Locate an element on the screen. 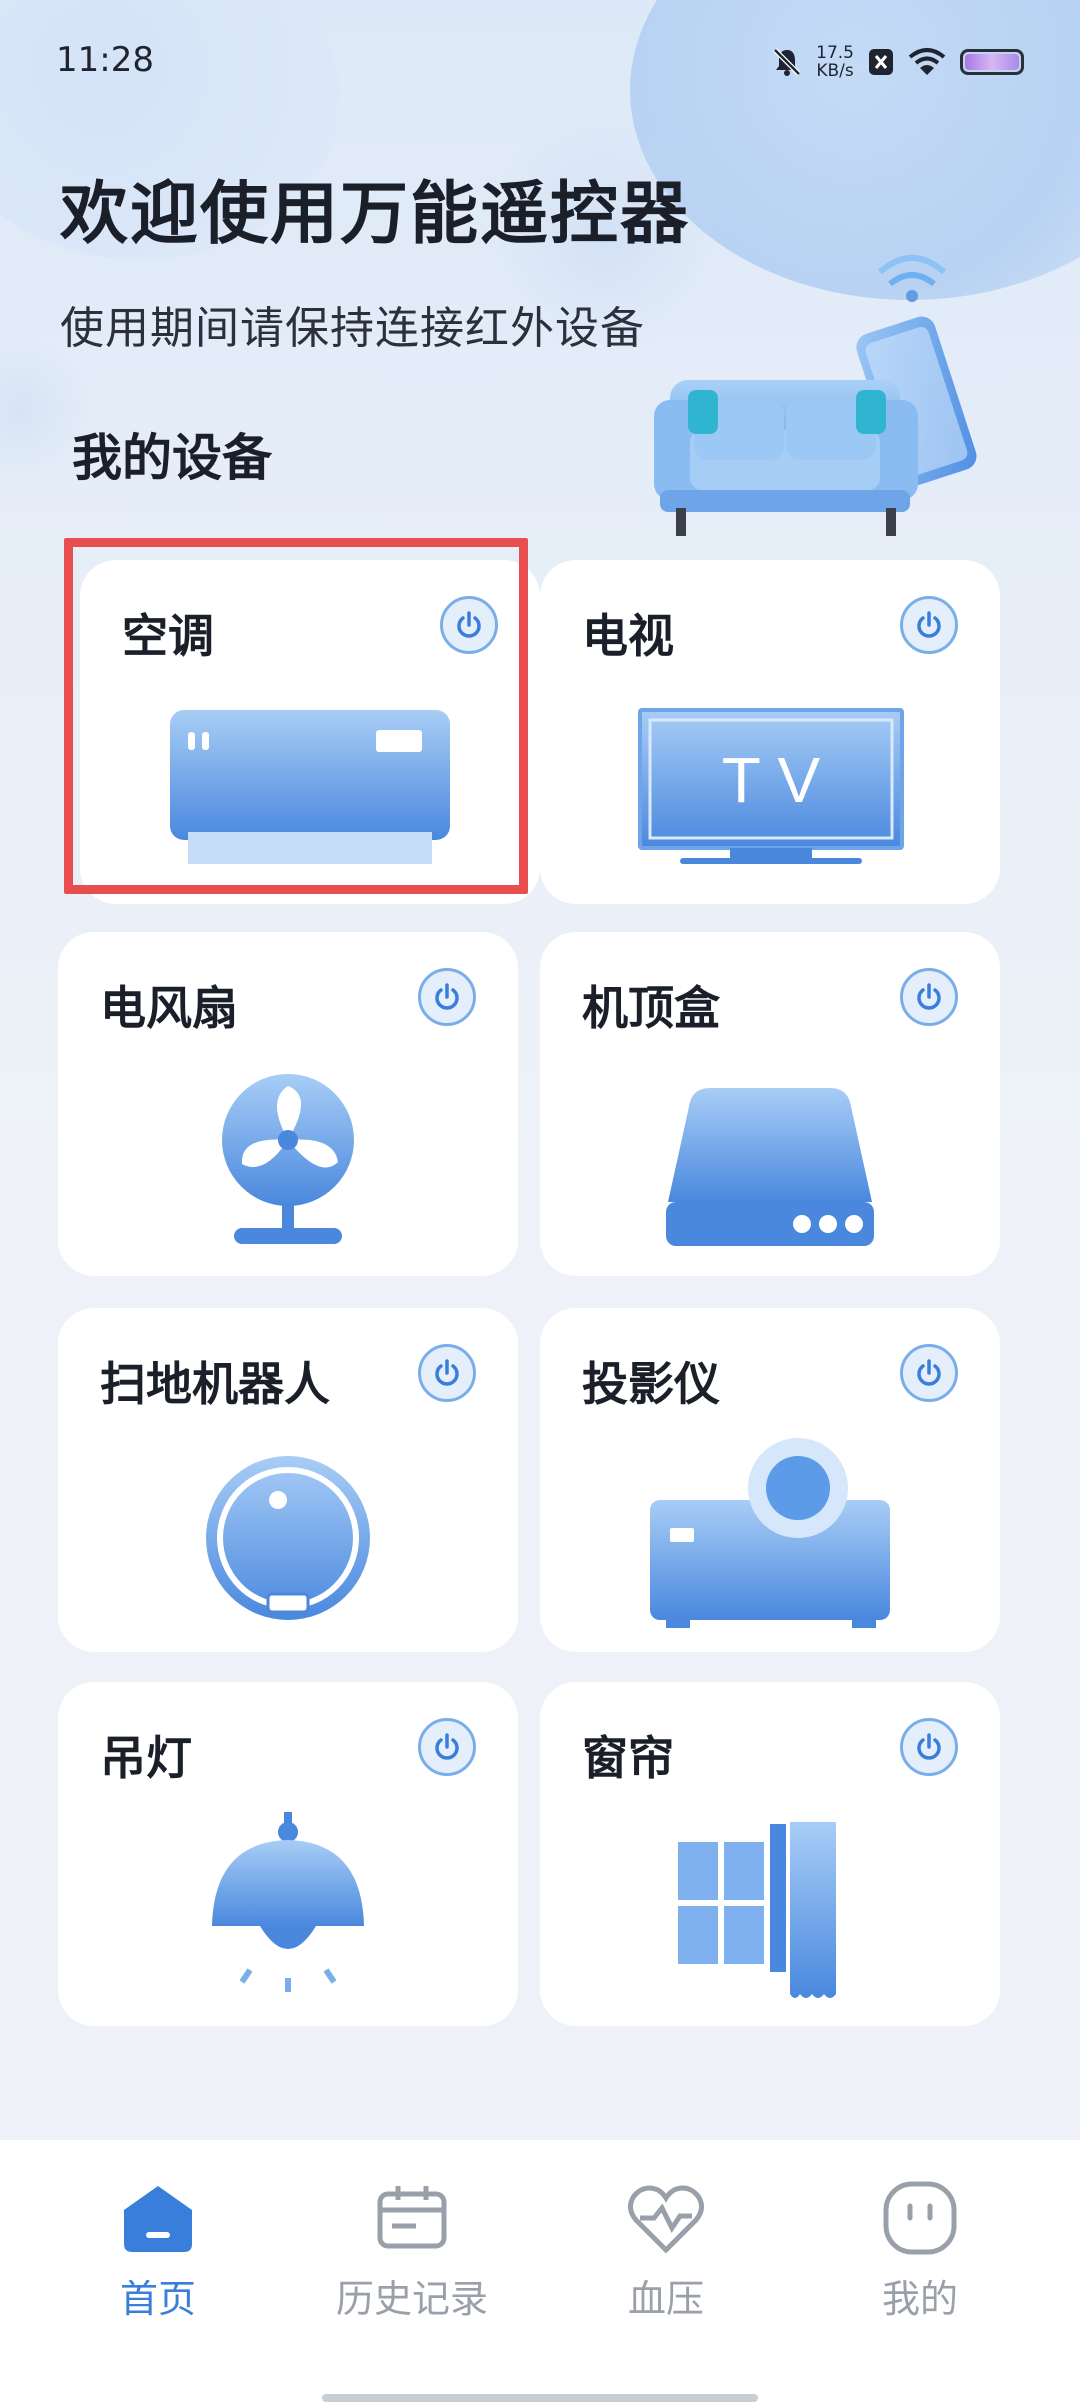  page-title: 欢迎使用万能遥控器 is located at coordinates (375, 214).